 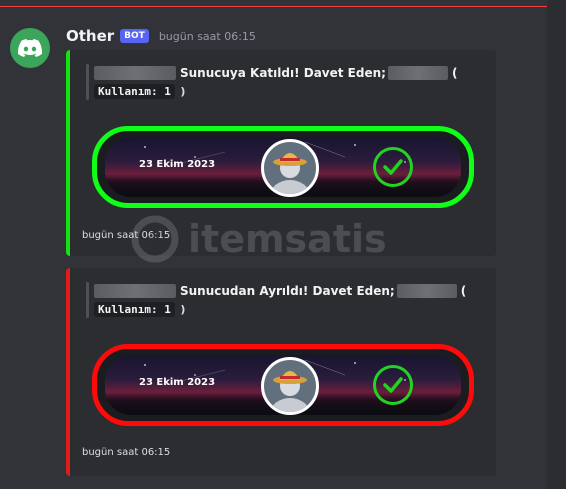 I want to click on embed-description: Sunucudan Ayrıldı! Davet Eden; (, so click(x=280, y=291).